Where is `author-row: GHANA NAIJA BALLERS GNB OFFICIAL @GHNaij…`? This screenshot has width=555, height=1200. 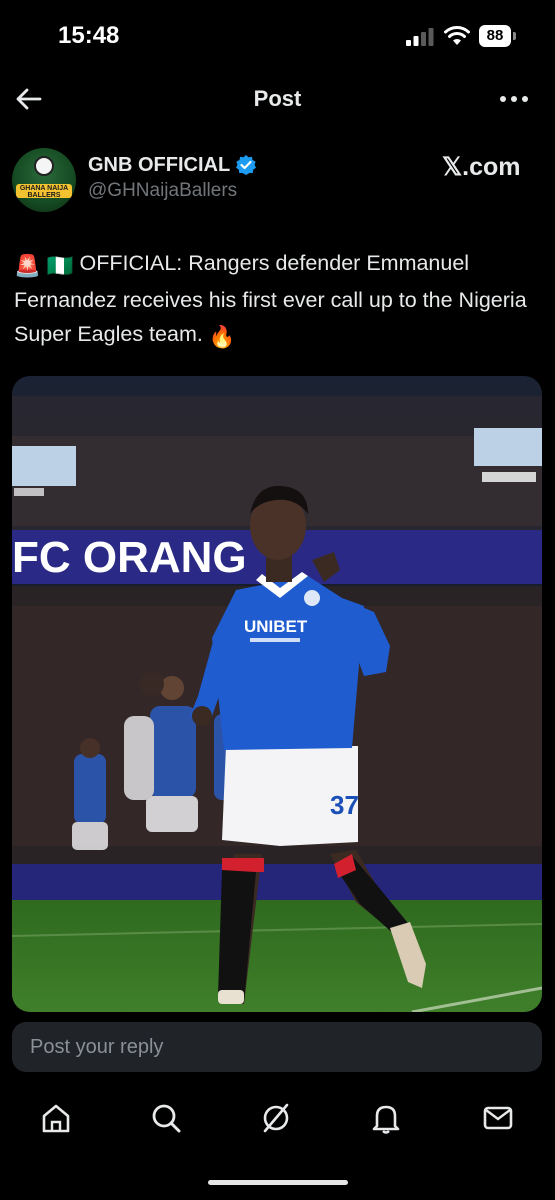
author-row: GHANA NAIJA BALLERS GNB OFFICIAL @GHNaij… is located at coordinates (277, 178).